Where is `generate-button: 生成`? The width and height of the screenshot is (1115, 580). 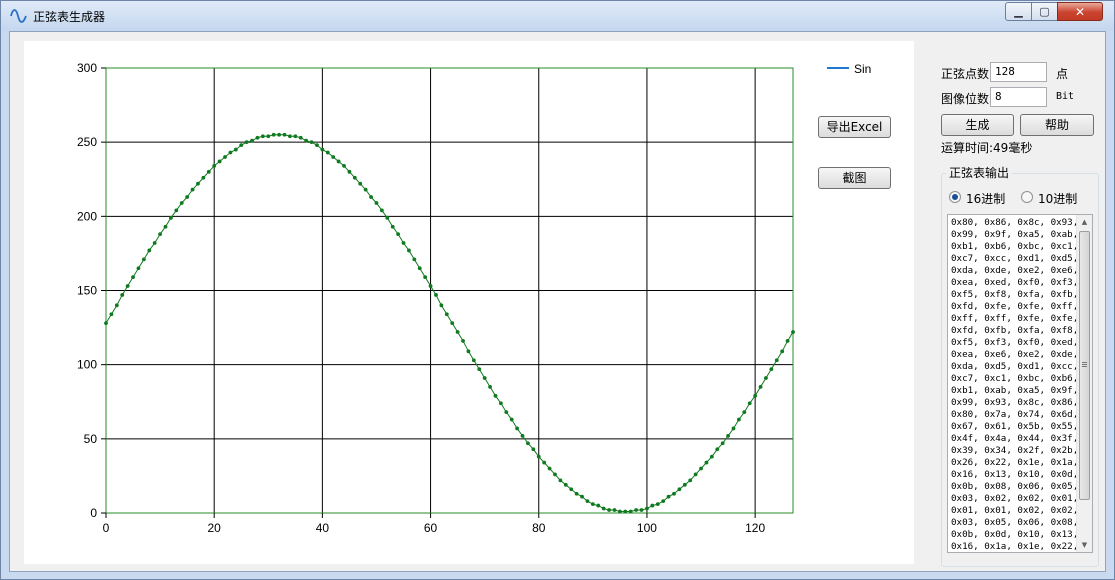 generate-button: 生成 is located at coordinates (977, 125).